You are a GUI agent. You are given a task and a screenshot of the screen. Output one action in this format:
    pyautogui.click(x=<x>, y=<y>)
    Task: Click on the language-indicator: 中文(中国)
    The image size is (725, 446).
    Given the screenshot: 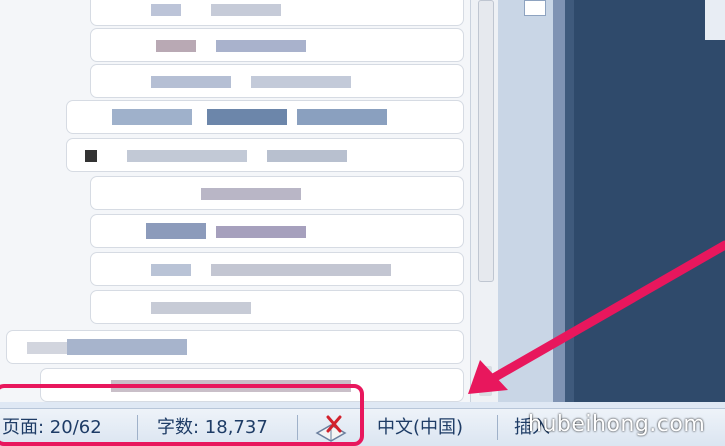 What is the action you would take?
    pyautogui.click(x=420, y=427)
    